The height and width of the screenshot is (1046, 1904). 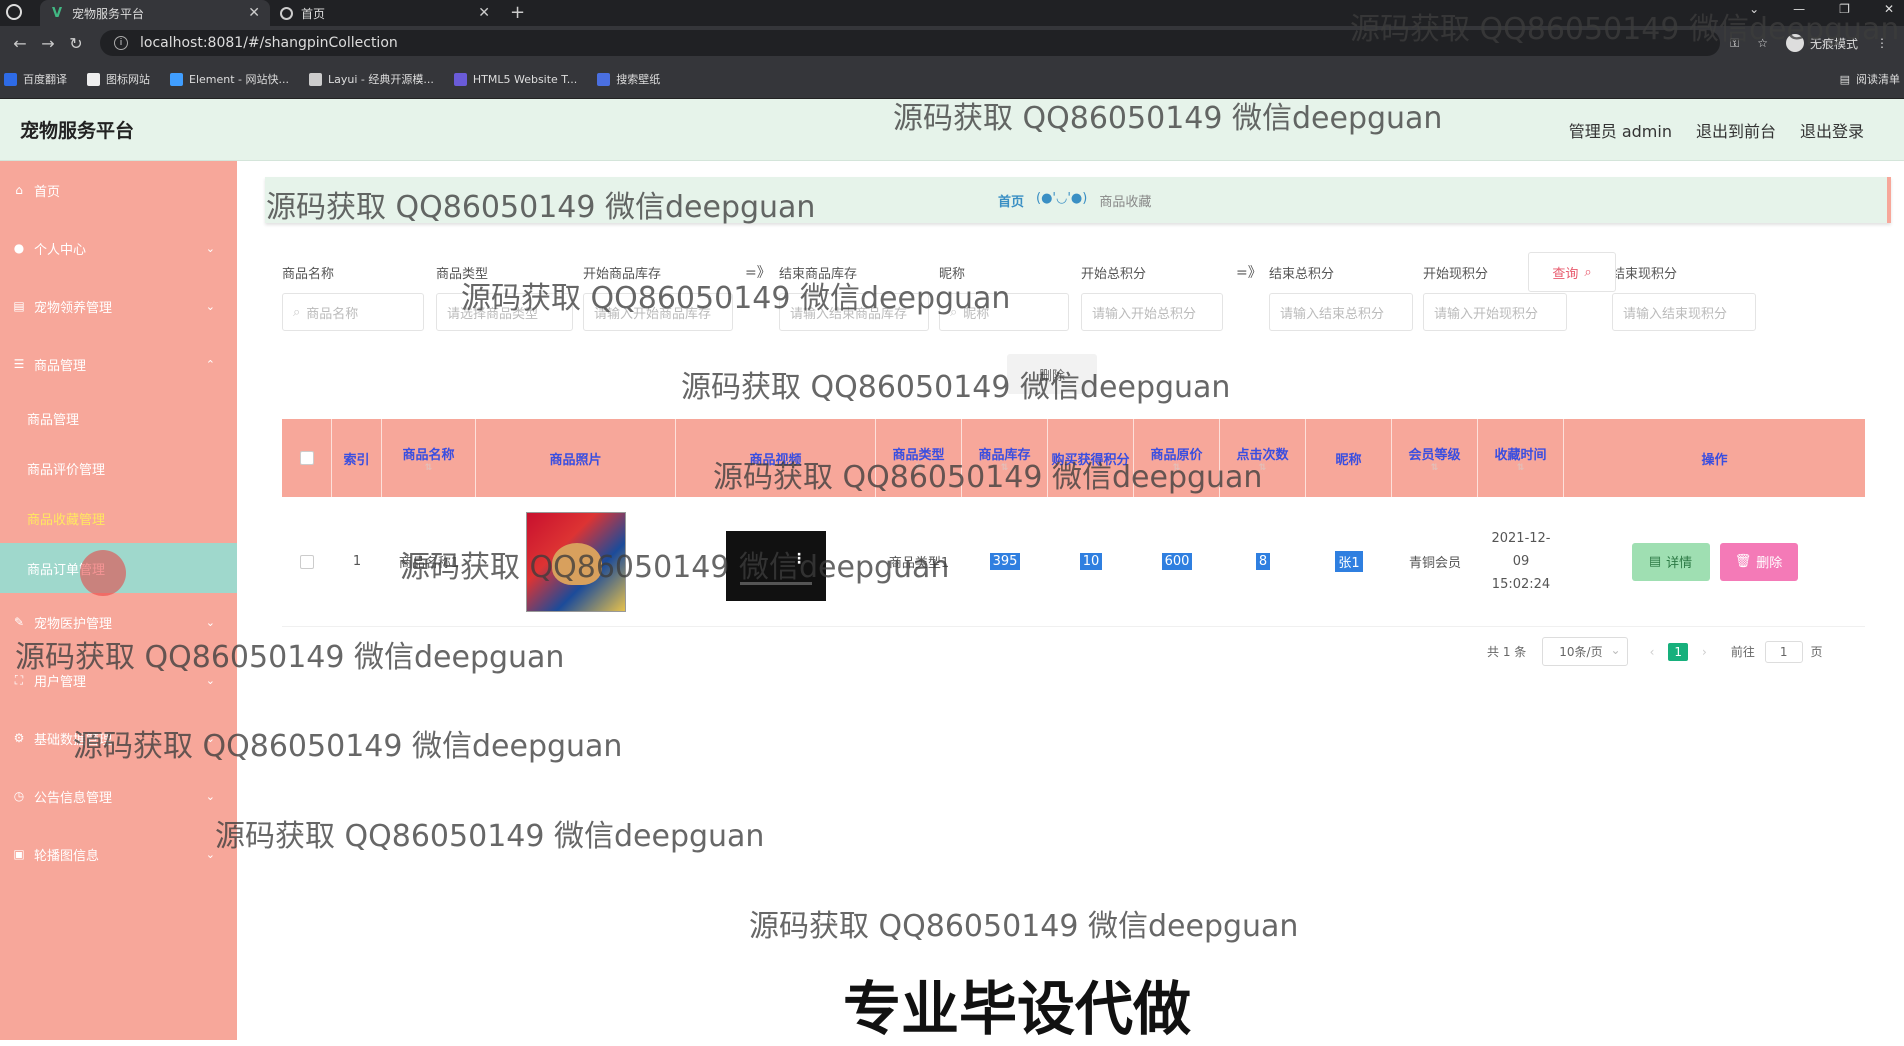 I want to click on delete-button: 🗑 删除, so click(x=1758, y=561).